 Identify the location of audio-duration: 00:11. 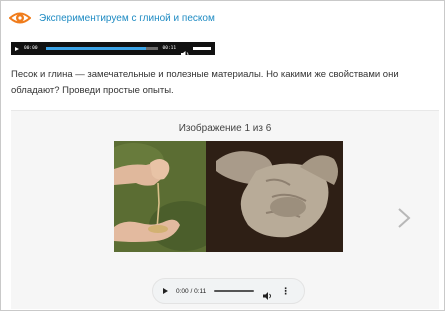
(169, 48).